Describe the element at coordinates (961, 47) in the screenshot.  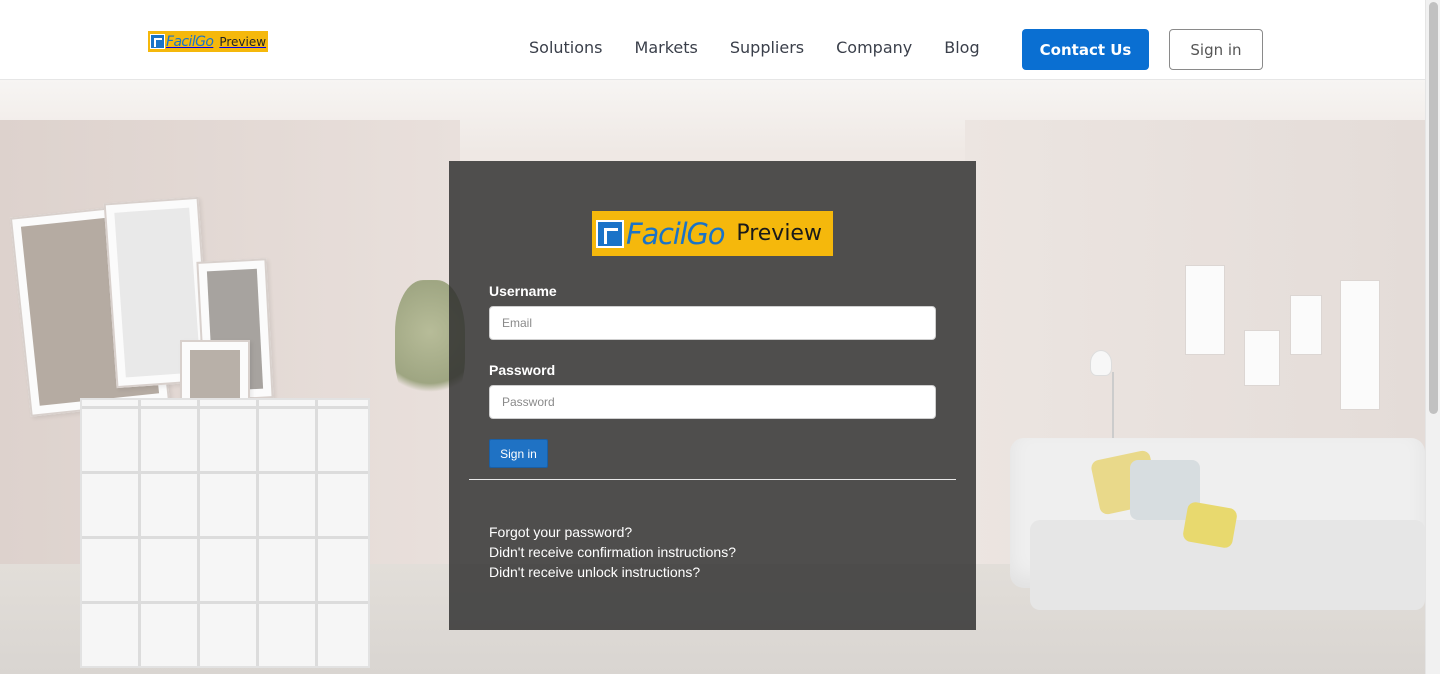
I see `nav-blog: Blog` at that location.